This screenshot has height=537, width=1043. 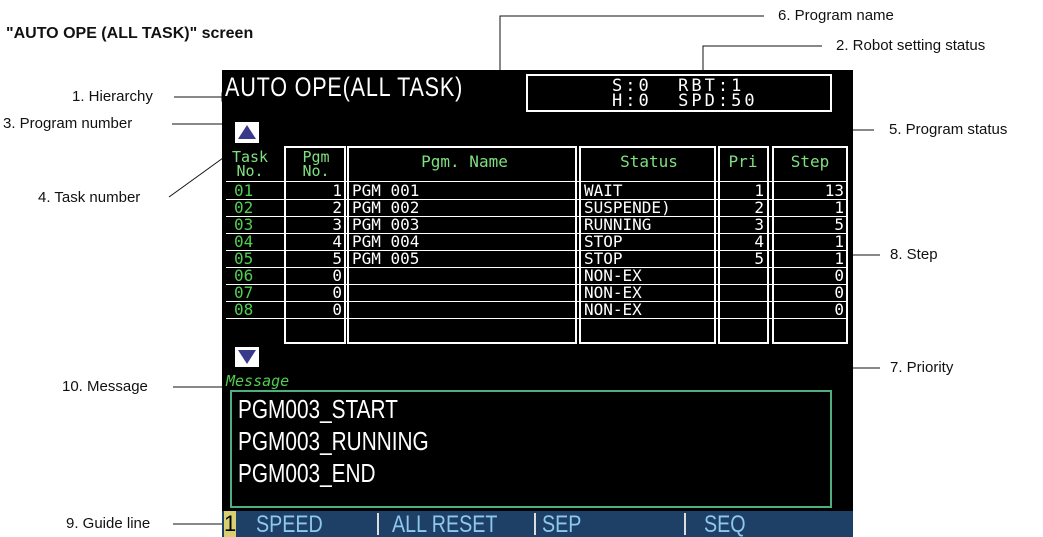 What do you see at coordinates (759, 258) in the screenshot?
I see `priority-cell: 5` at bounding box center [759, 258].